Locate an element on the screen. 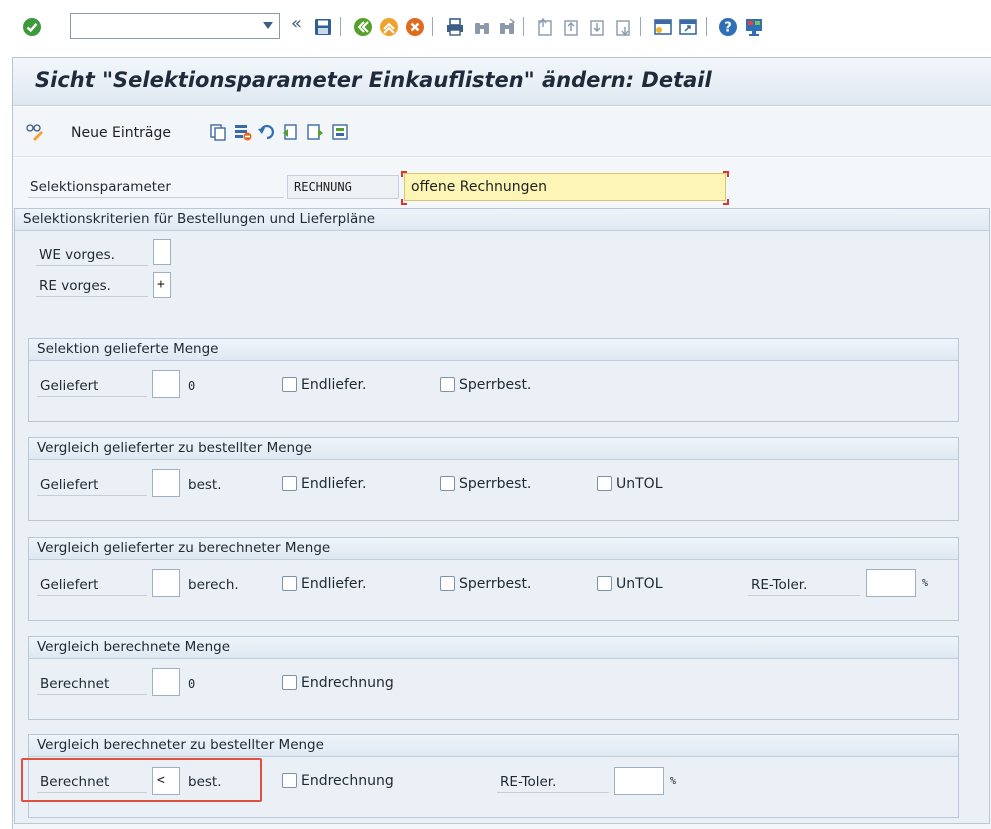  we-label: WE vorges. is located at coordinates (92, 255).